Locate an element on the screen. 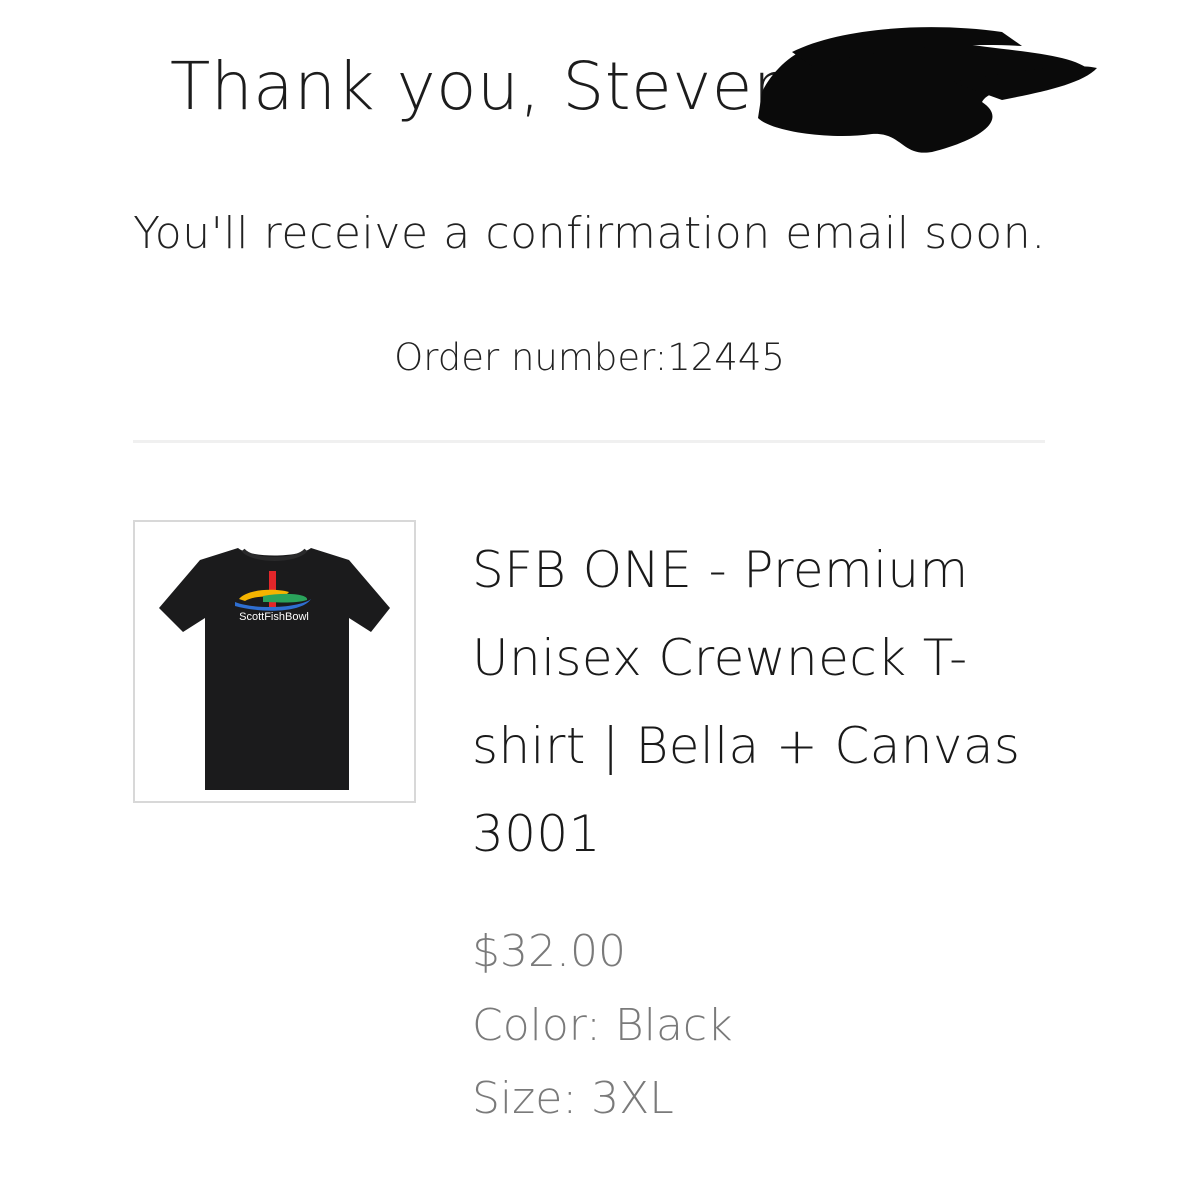 This screenshot has width=1179, height=1191. tshirt-image: ScottFishBowl is located at coordinates (274, 669).